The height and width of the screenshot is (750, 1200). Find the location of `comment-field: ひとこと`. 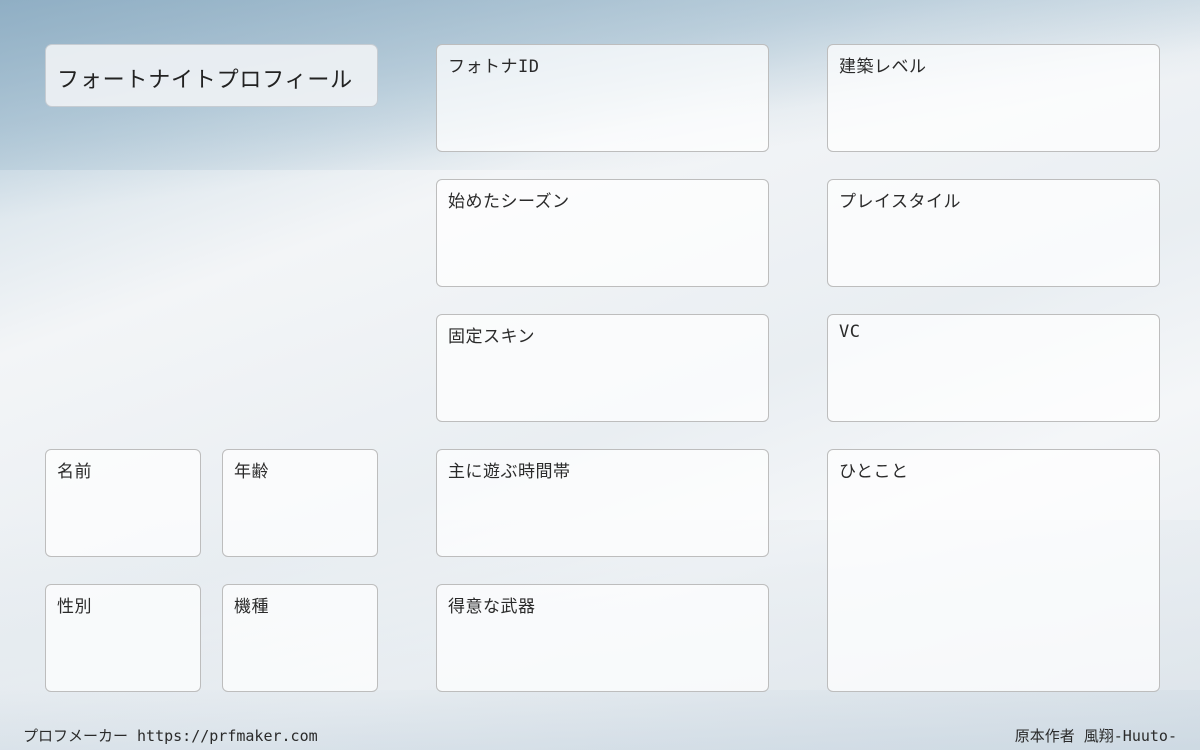

comment-field: ひとこと is located at coordinates (993, 570).